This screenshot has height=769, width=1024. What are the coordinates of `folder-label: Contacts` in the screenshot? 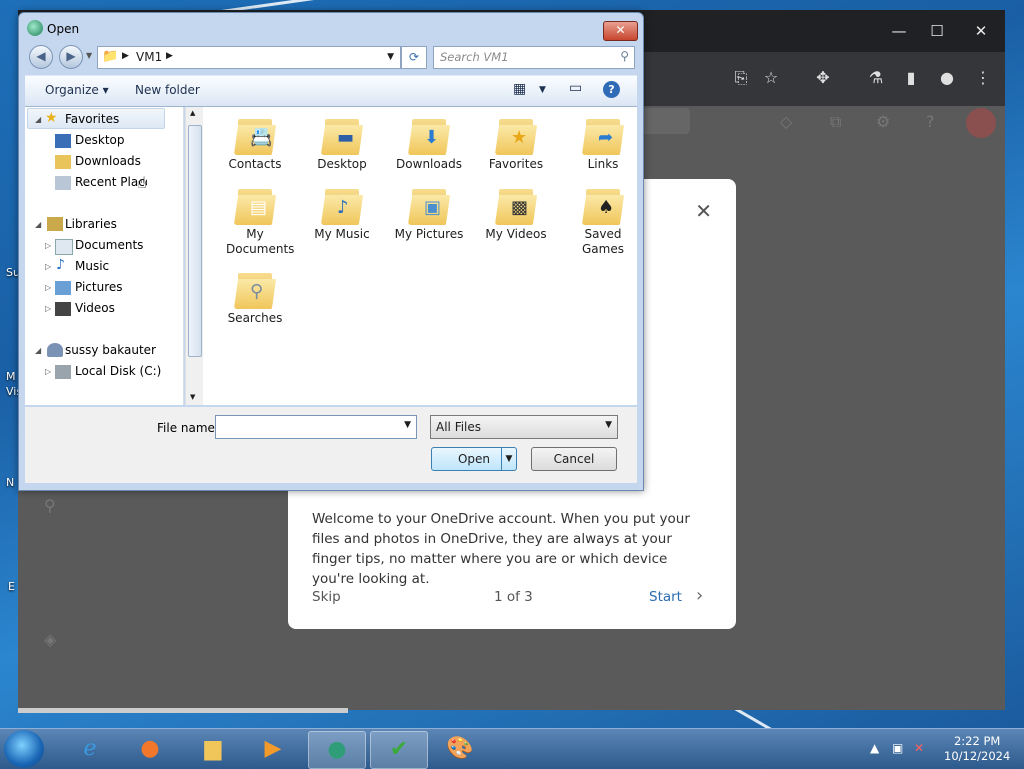 It's located at (255, 164).